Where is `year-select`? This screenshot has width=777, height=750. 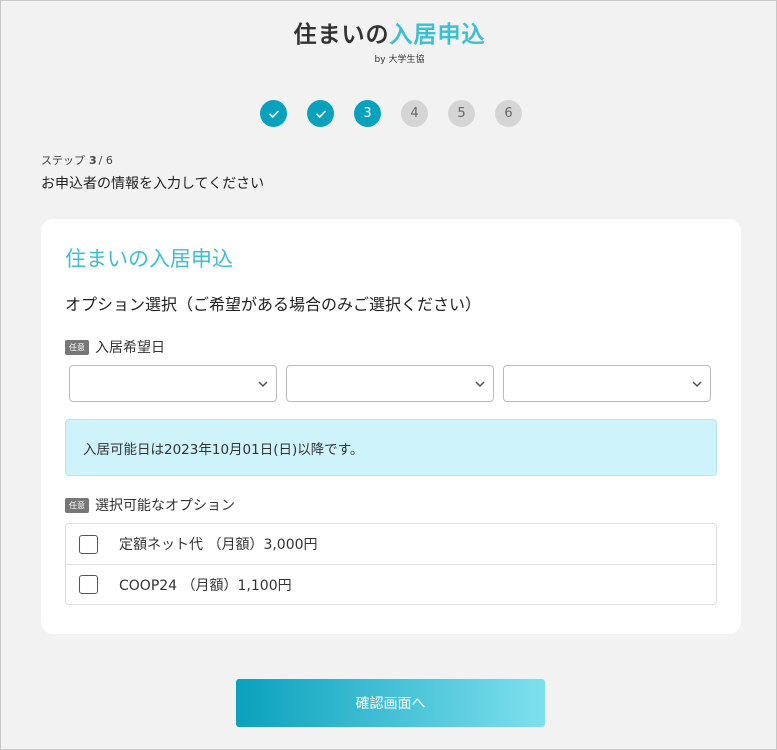 year-select is located at coordinates (173, 383).